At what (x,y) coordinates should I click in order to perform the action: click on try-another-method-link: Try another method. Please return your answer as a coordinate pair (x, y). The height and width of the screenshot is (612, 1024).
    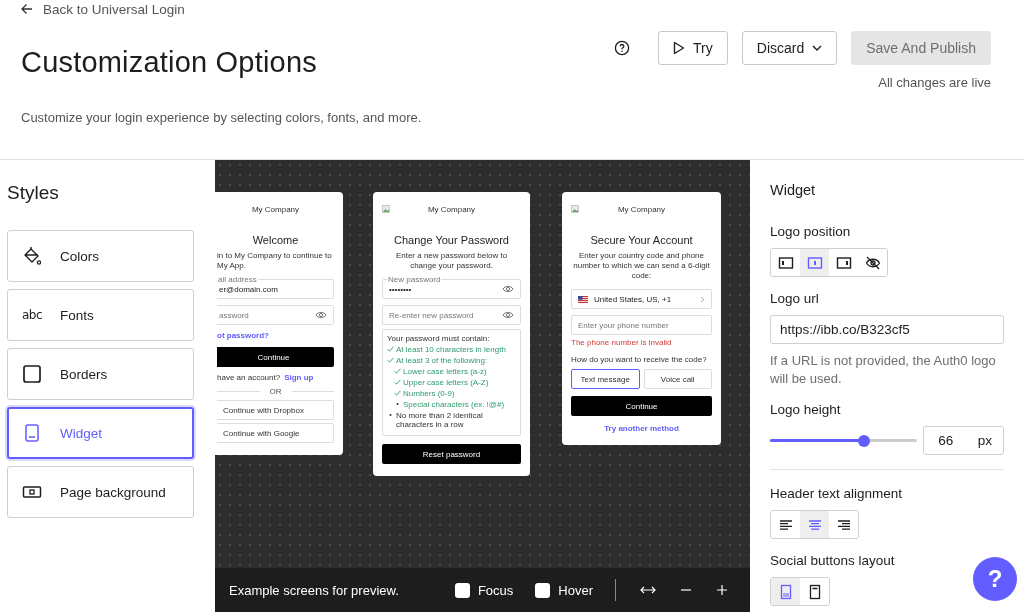
    Looking at the image, I should click on (641, 428).